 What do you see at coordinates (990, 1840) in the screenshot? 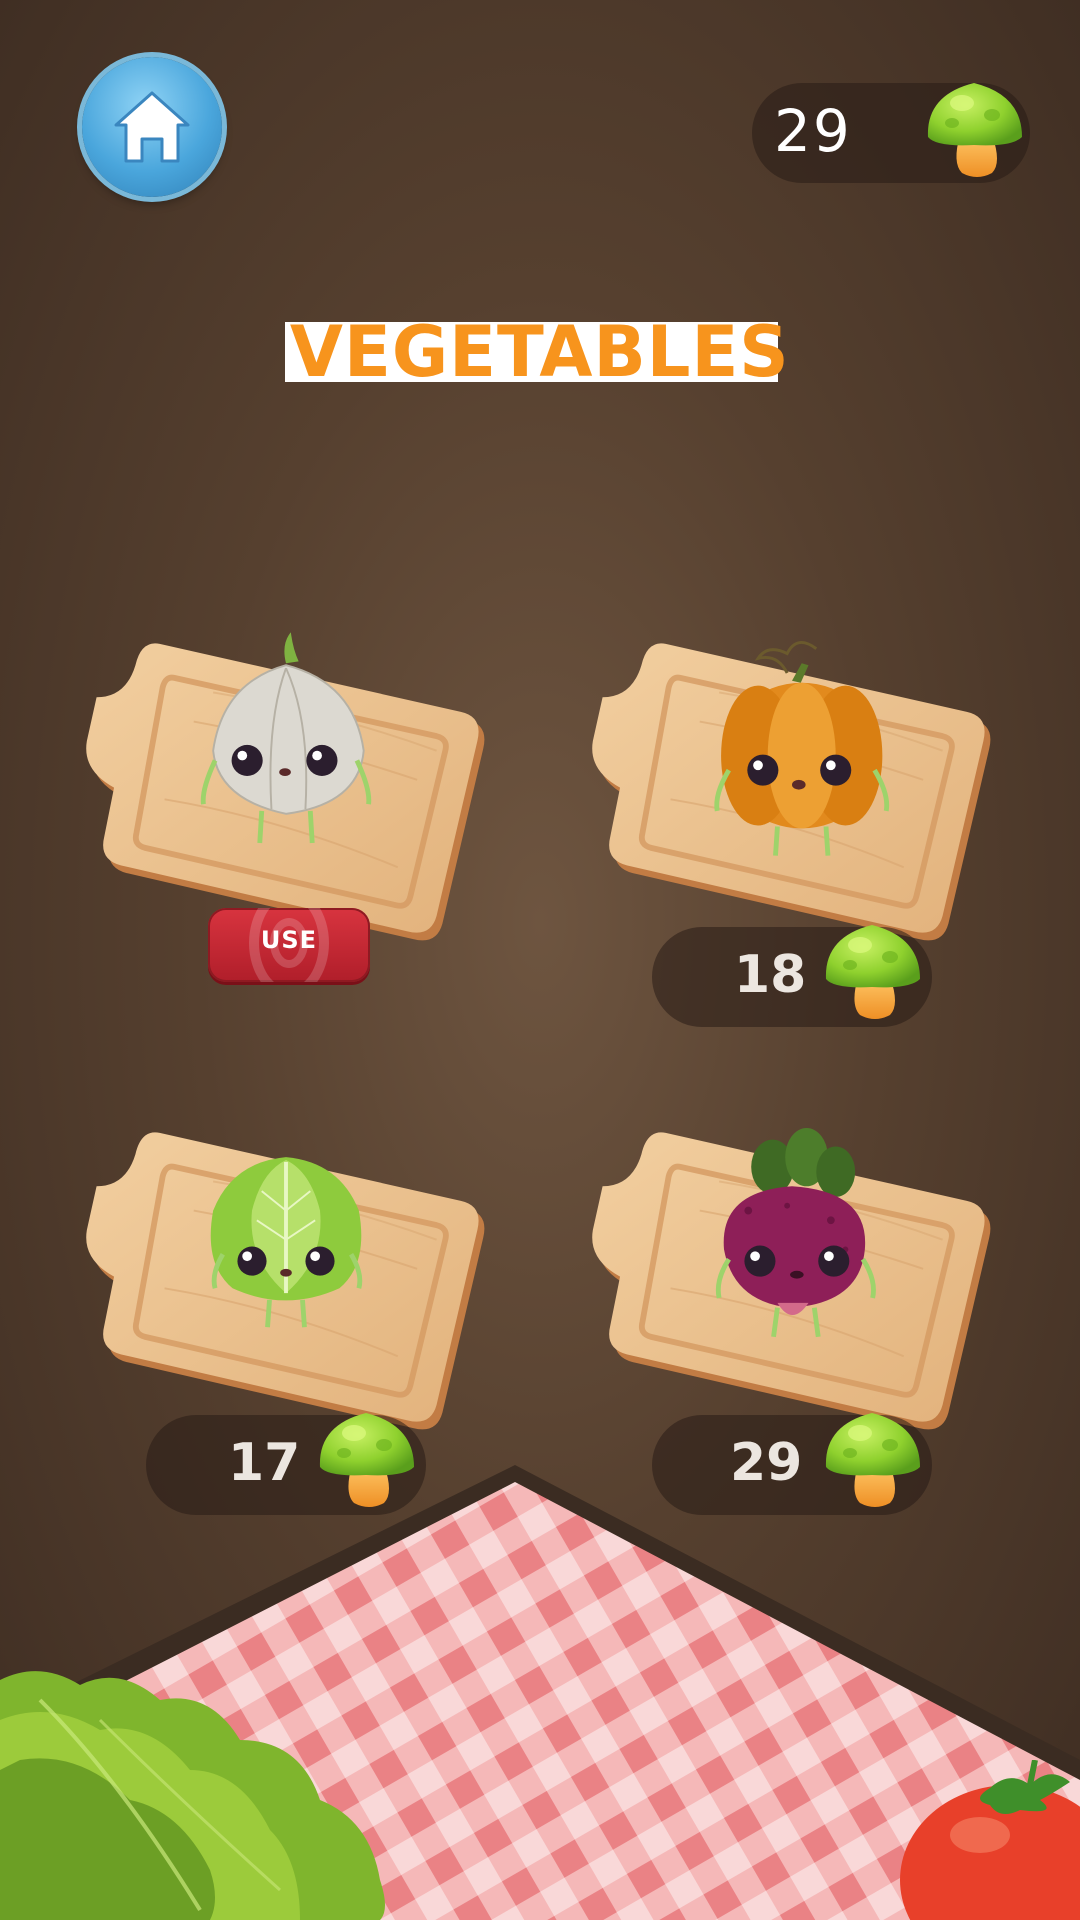
I see `tomato-decoration` at bounding box center [990, 1840].